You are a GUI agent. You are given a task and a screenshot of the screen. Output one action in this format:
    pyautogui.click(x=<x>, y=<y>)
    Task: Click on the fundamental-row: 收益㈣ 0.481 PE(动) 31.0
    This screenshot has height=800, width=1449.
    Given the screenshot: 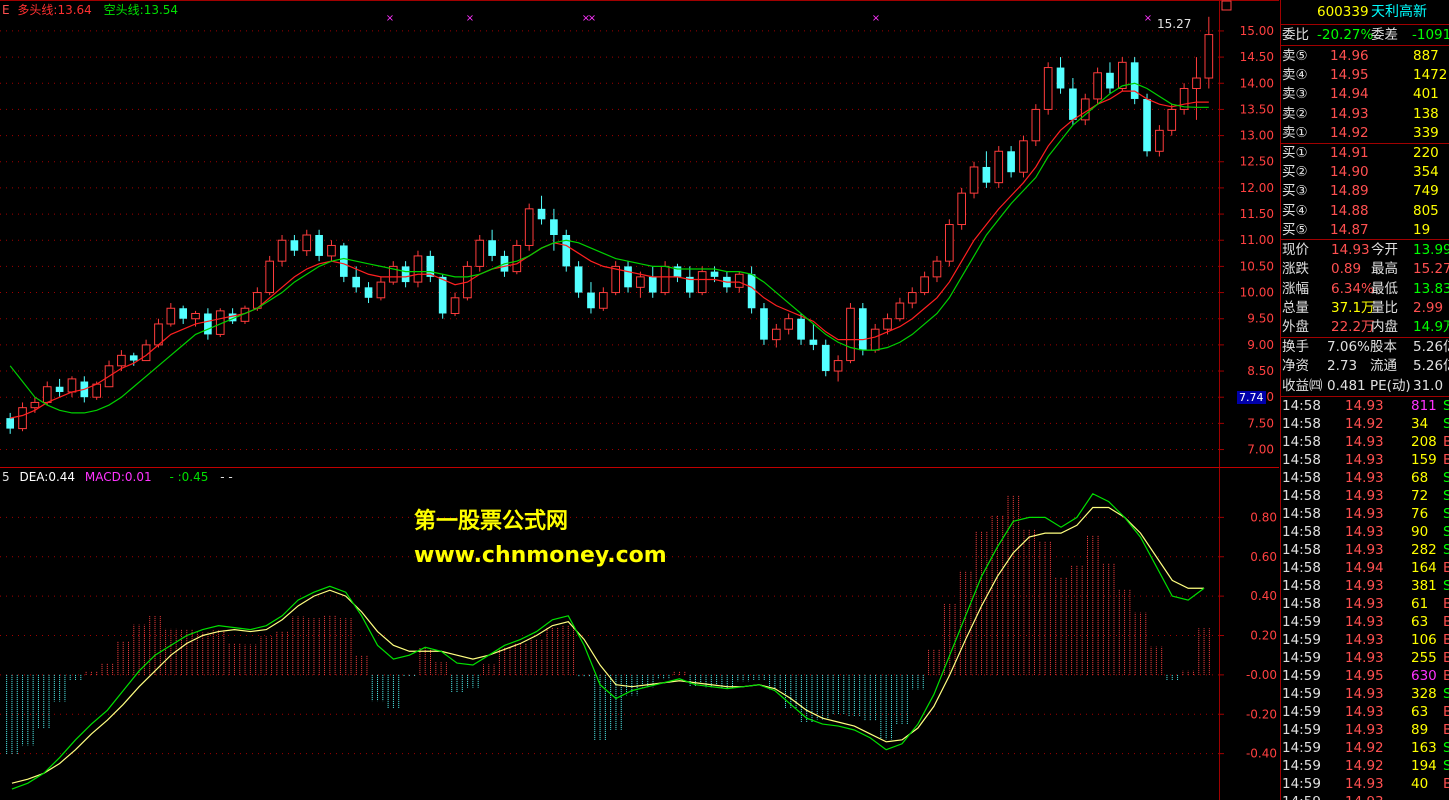 What is the action you would take?
    pyautogui.click(x=1365, y=386)
    